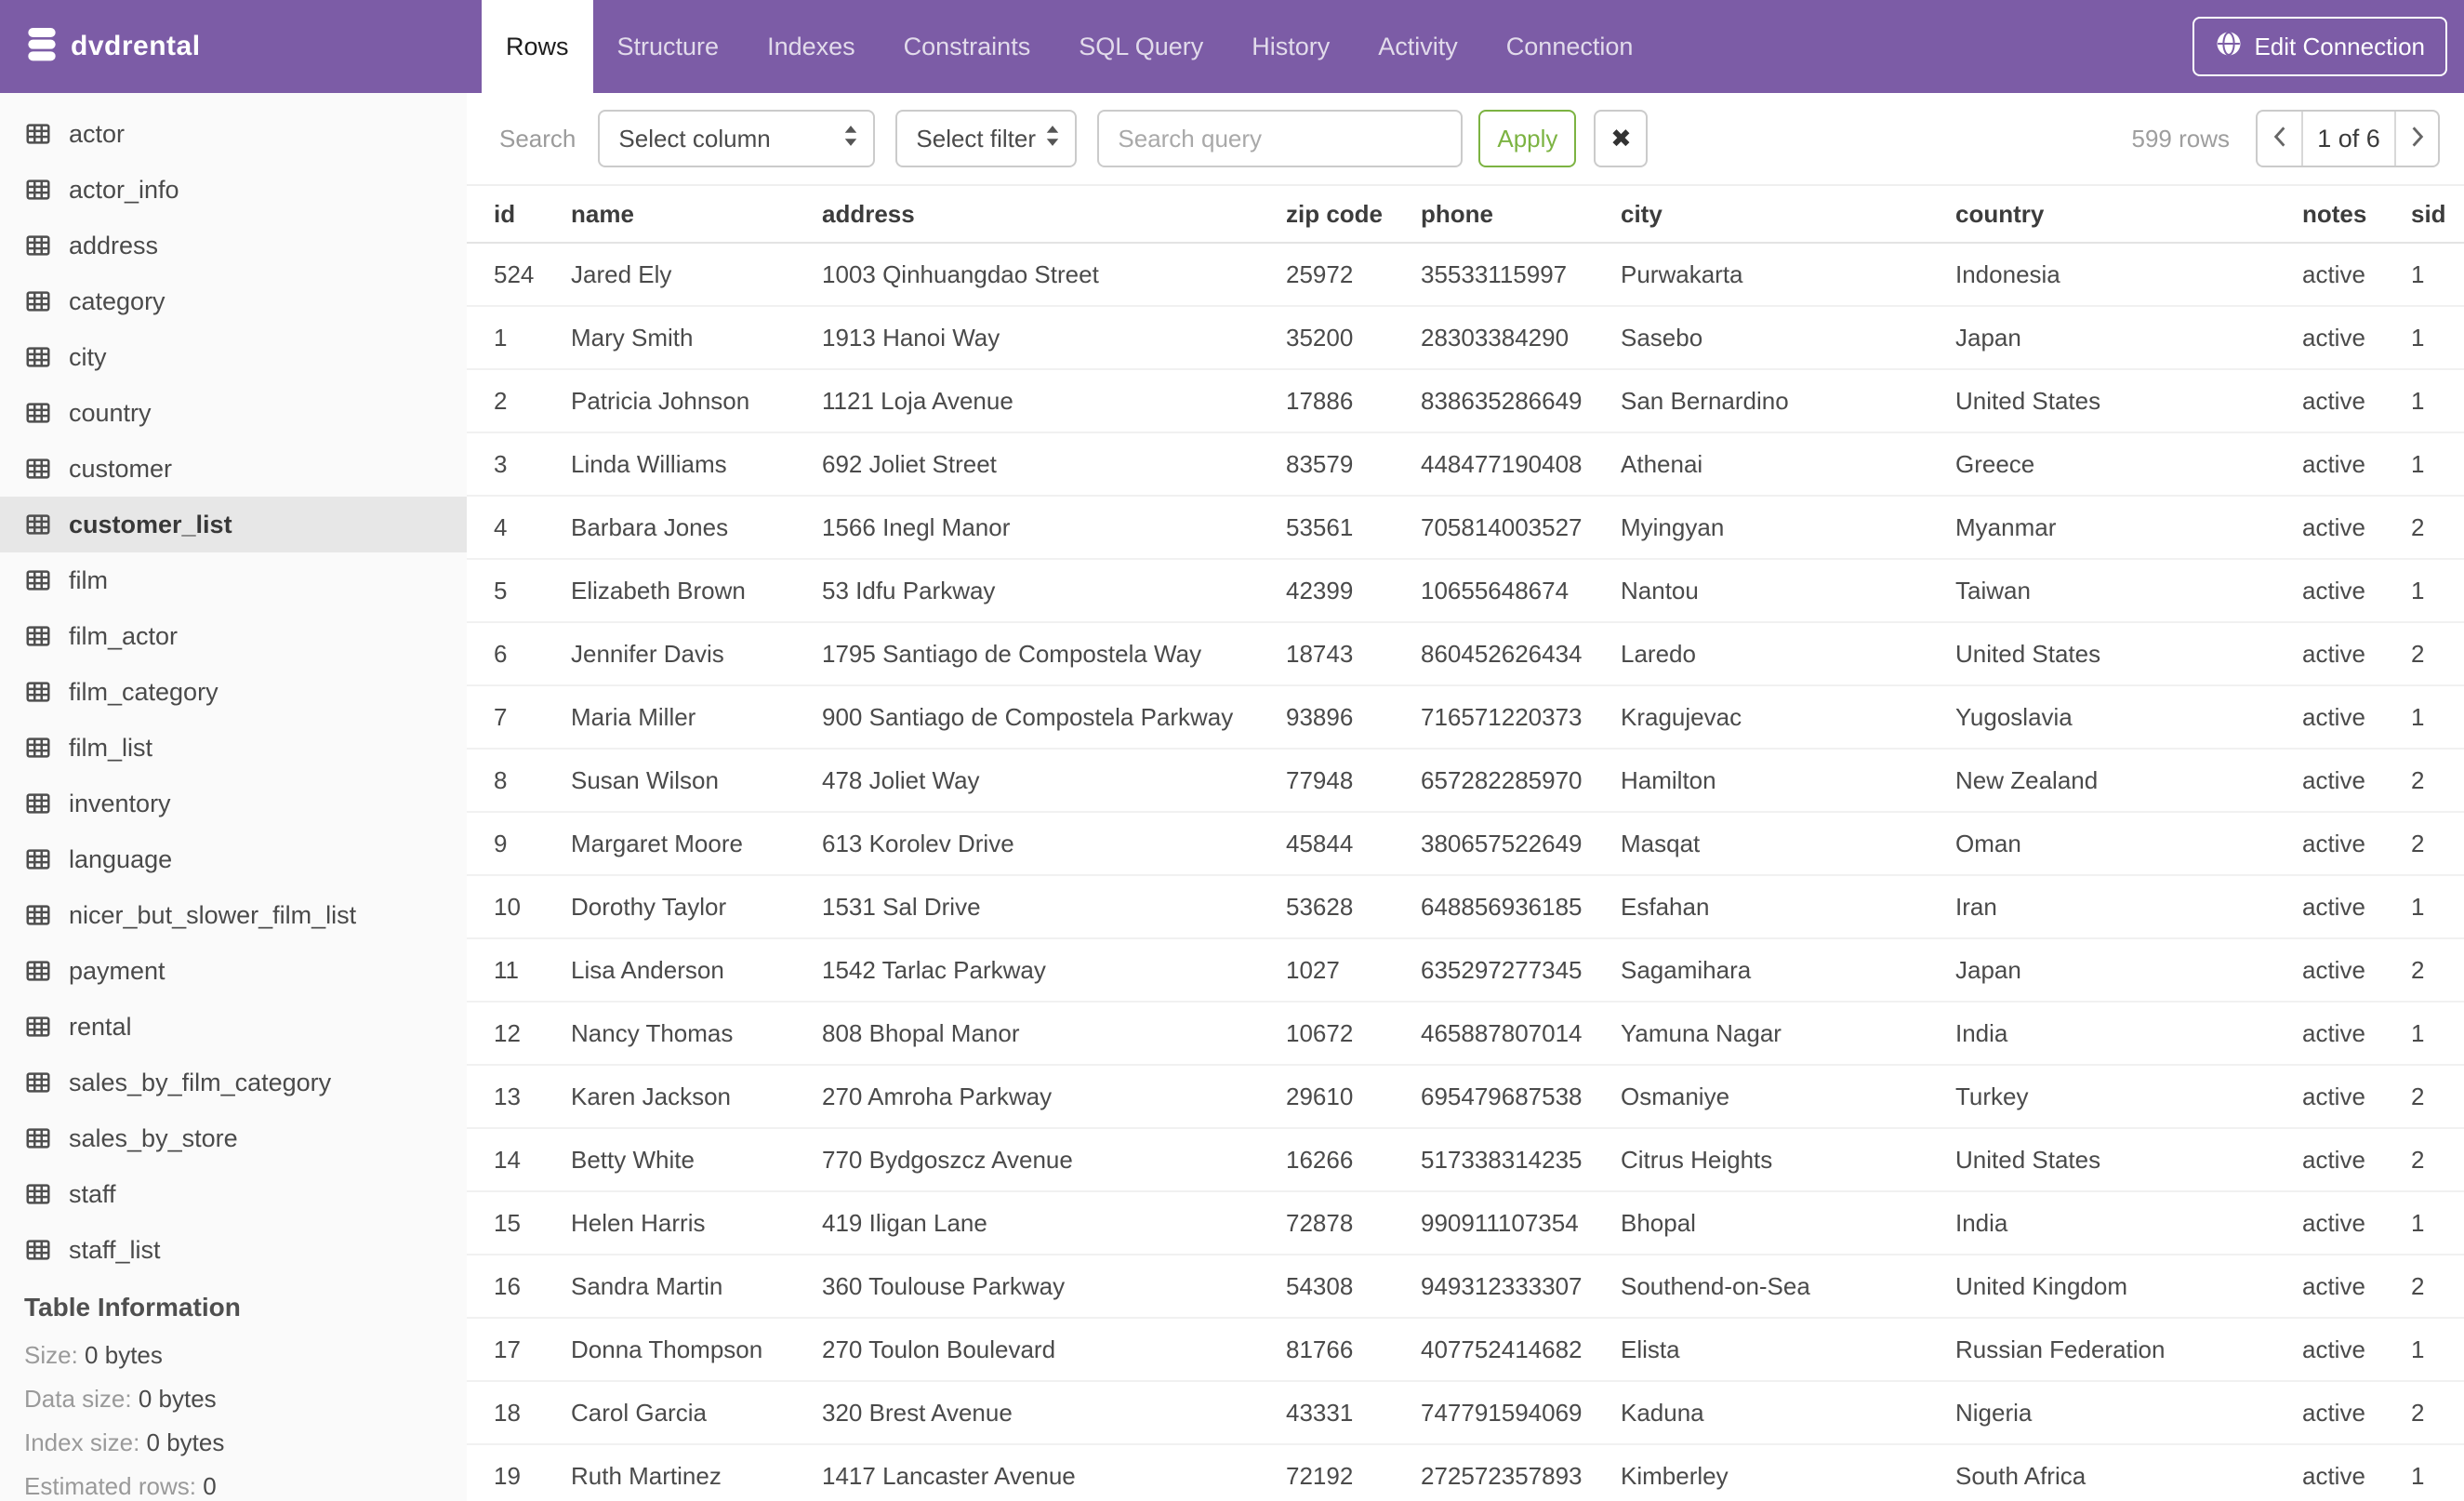 The height and width of the screenshot is (1501, 2464). Describe the element at coordinates (1502, 1096) in the screenshot. I see `cell-phone: 695479687538` at that location.